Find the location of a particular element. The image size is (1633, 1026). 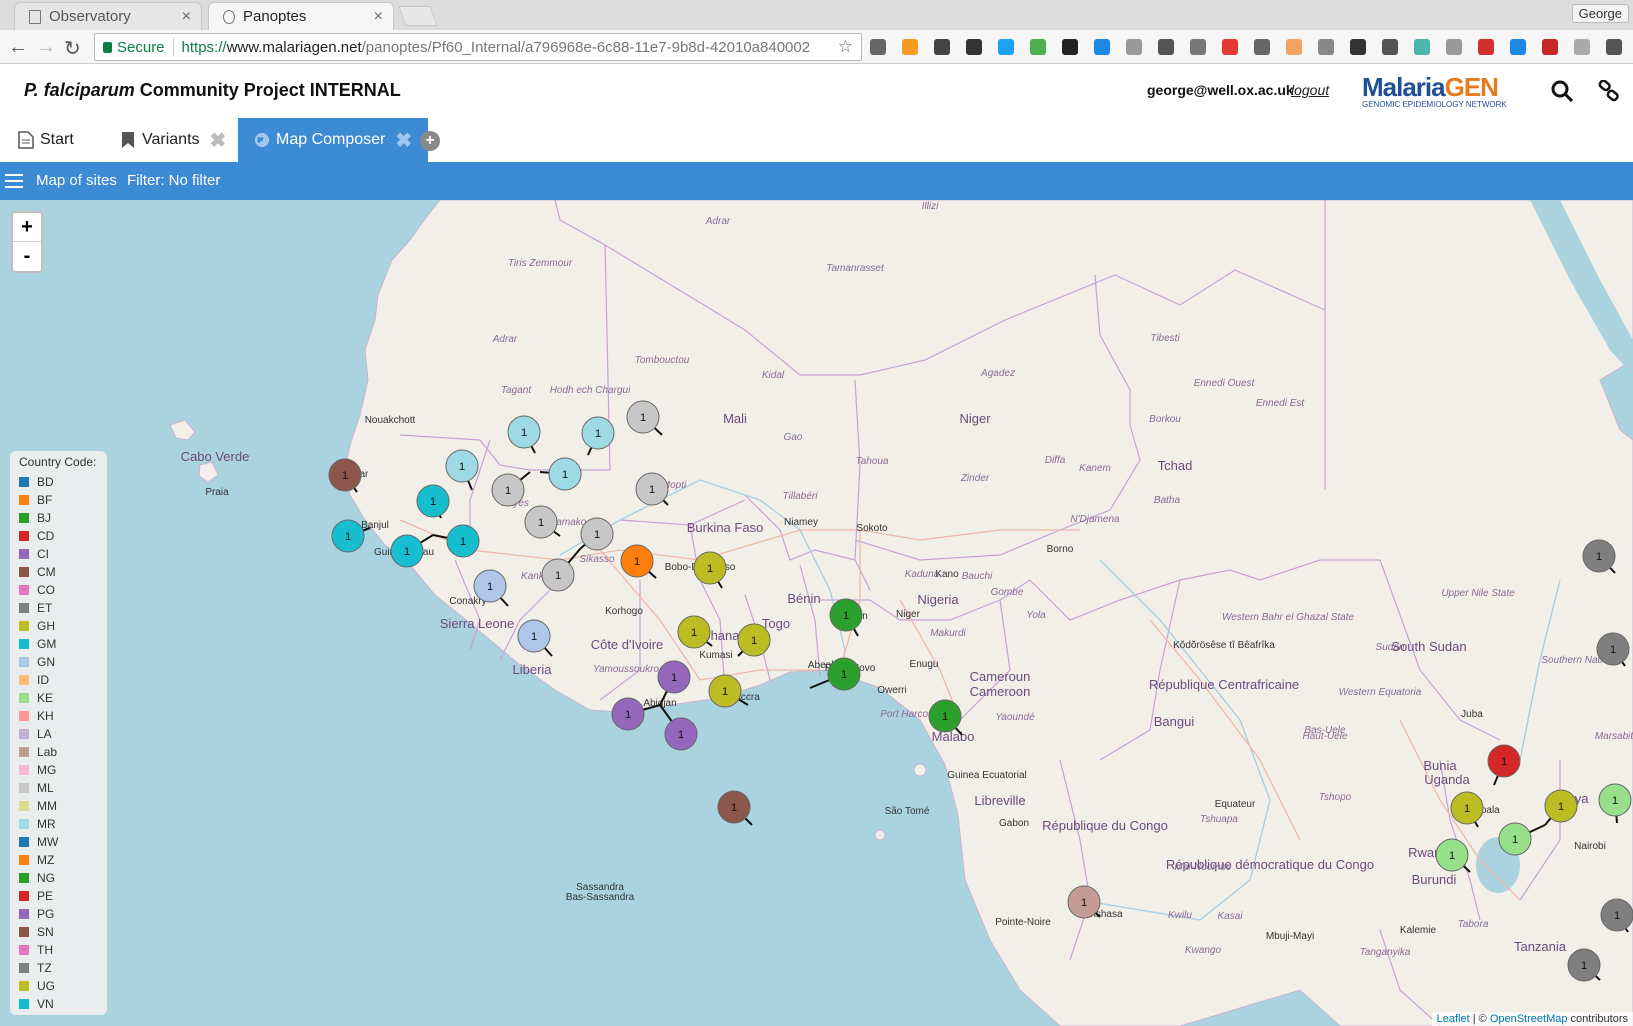

zoom-in-button: + is located at coordinates (27, 227).